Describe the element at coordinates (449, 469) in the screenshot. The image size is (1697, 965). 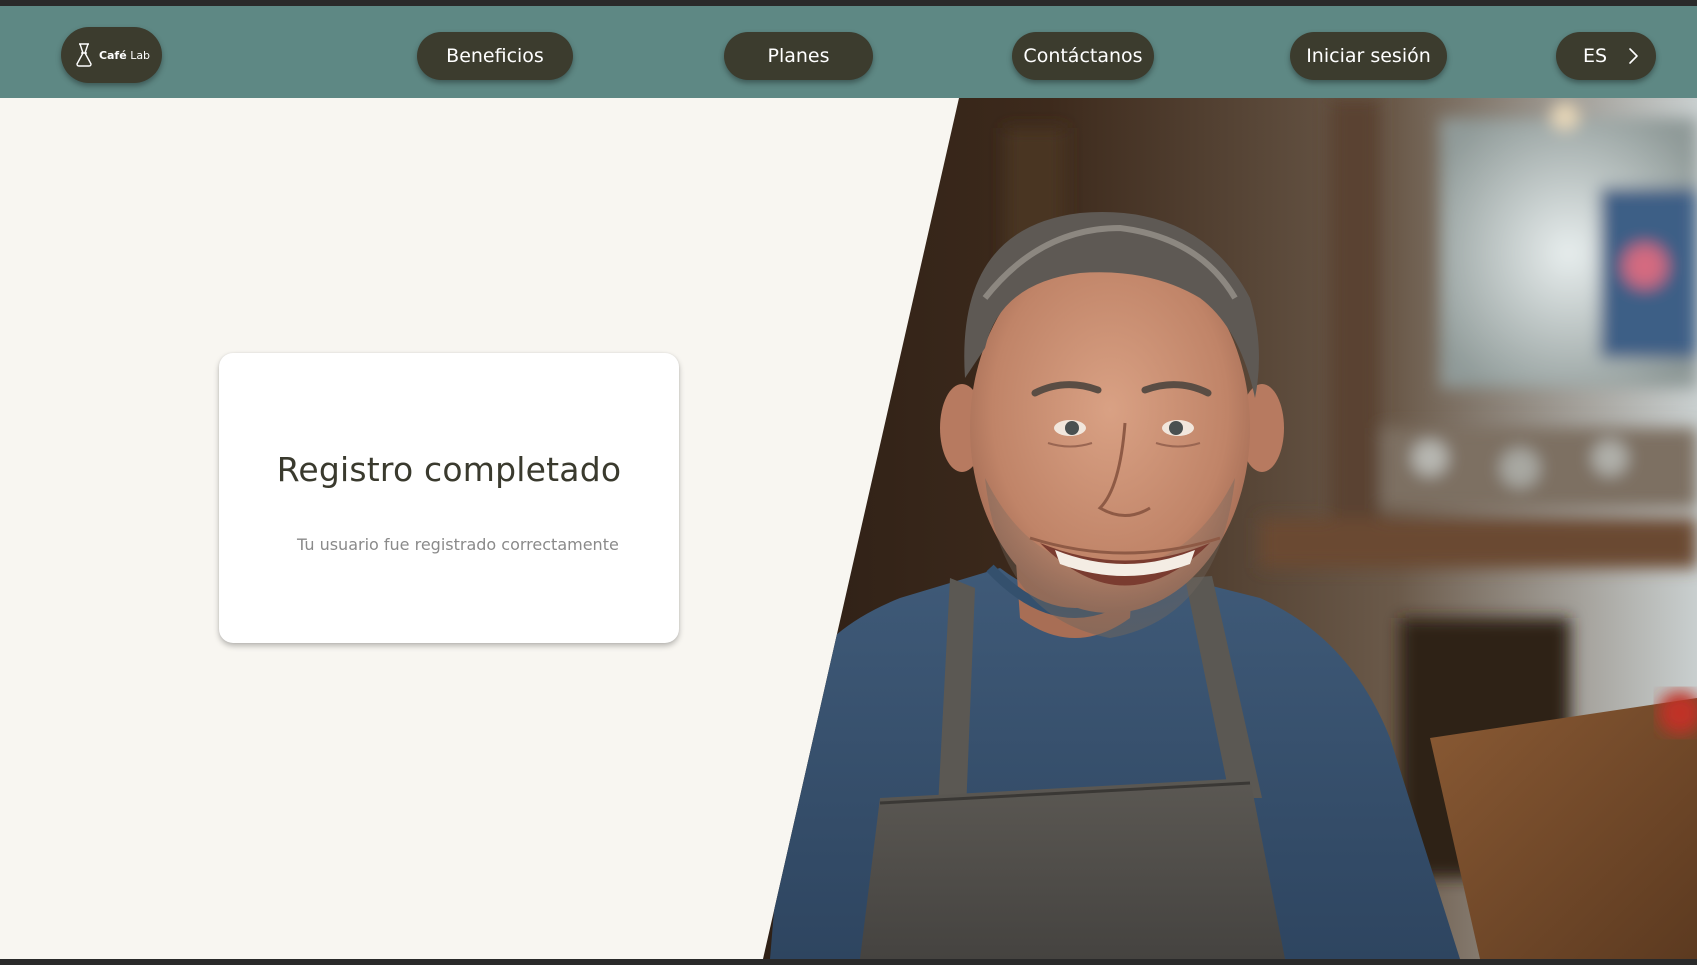
I see `card-title: Registro completado` at that location.